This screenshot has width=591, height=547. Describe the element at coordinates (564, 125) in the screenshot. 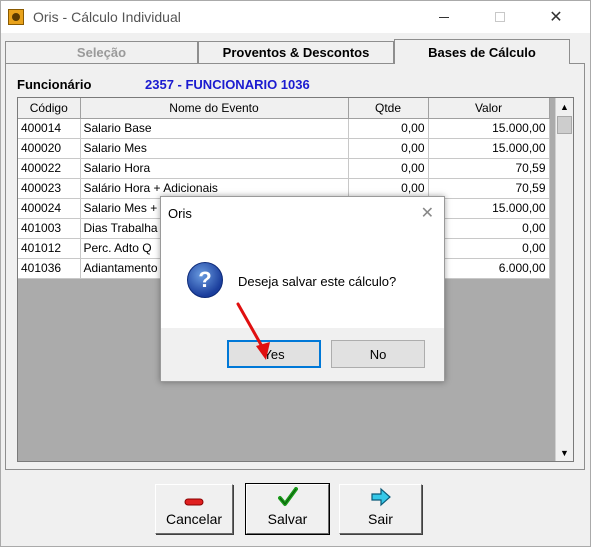

I see `scroll-thumb` at that location.